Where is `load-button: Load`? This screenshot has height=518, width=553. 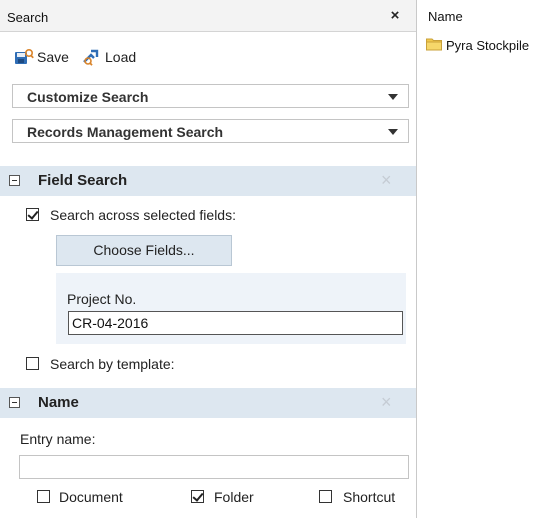
load-button: Load is located at coordinates (109, 57).